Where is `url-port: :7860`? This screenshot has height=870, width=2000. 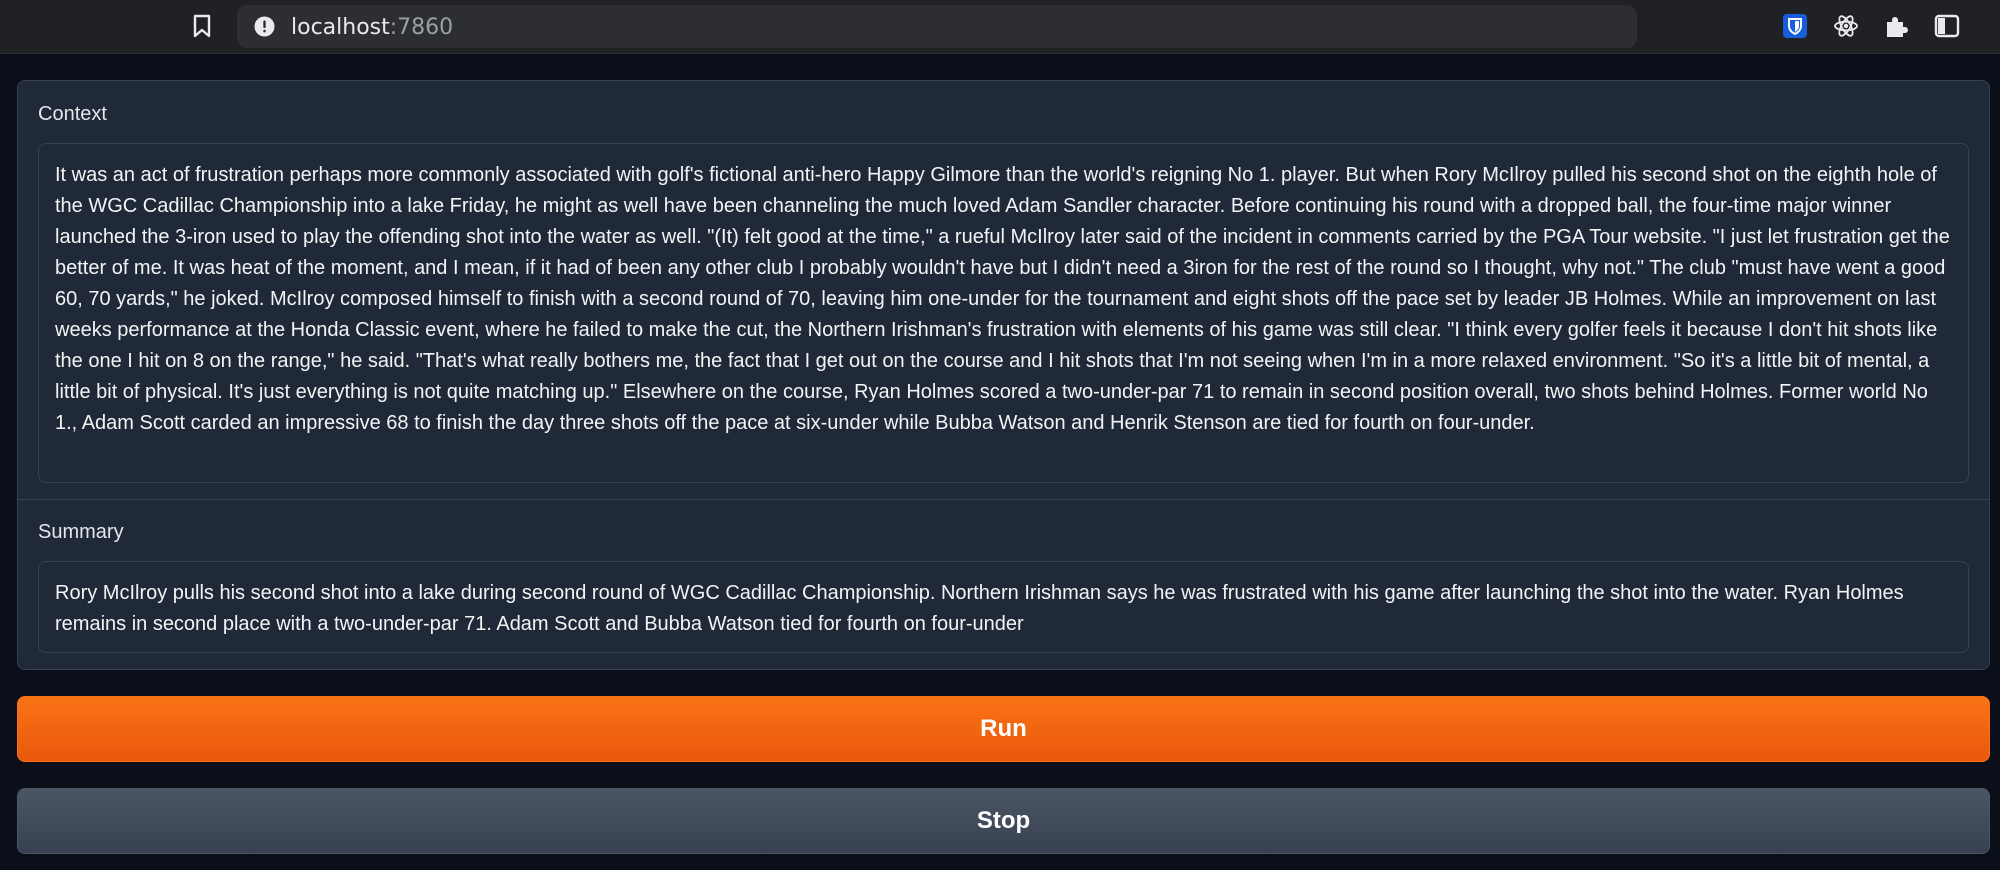
url-port: :7860 is located at coordinates (421, 27).